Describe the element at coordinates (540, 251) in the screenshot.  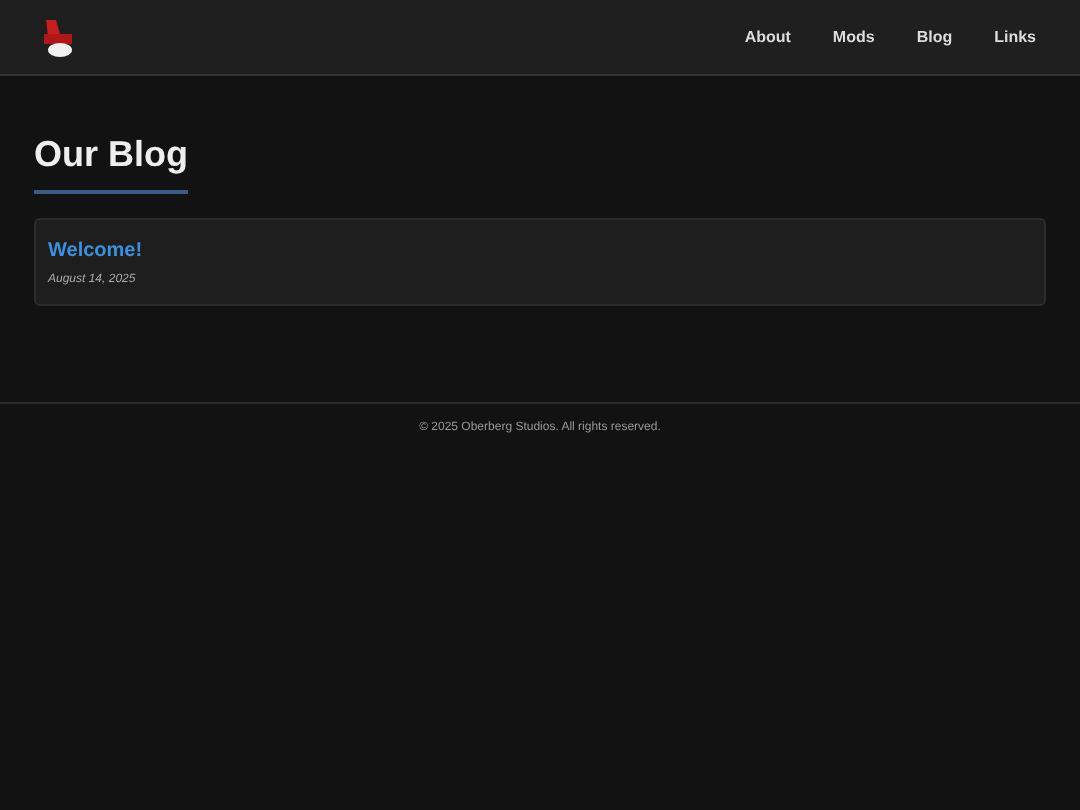
I see `post-title: Welcome!` at that location.